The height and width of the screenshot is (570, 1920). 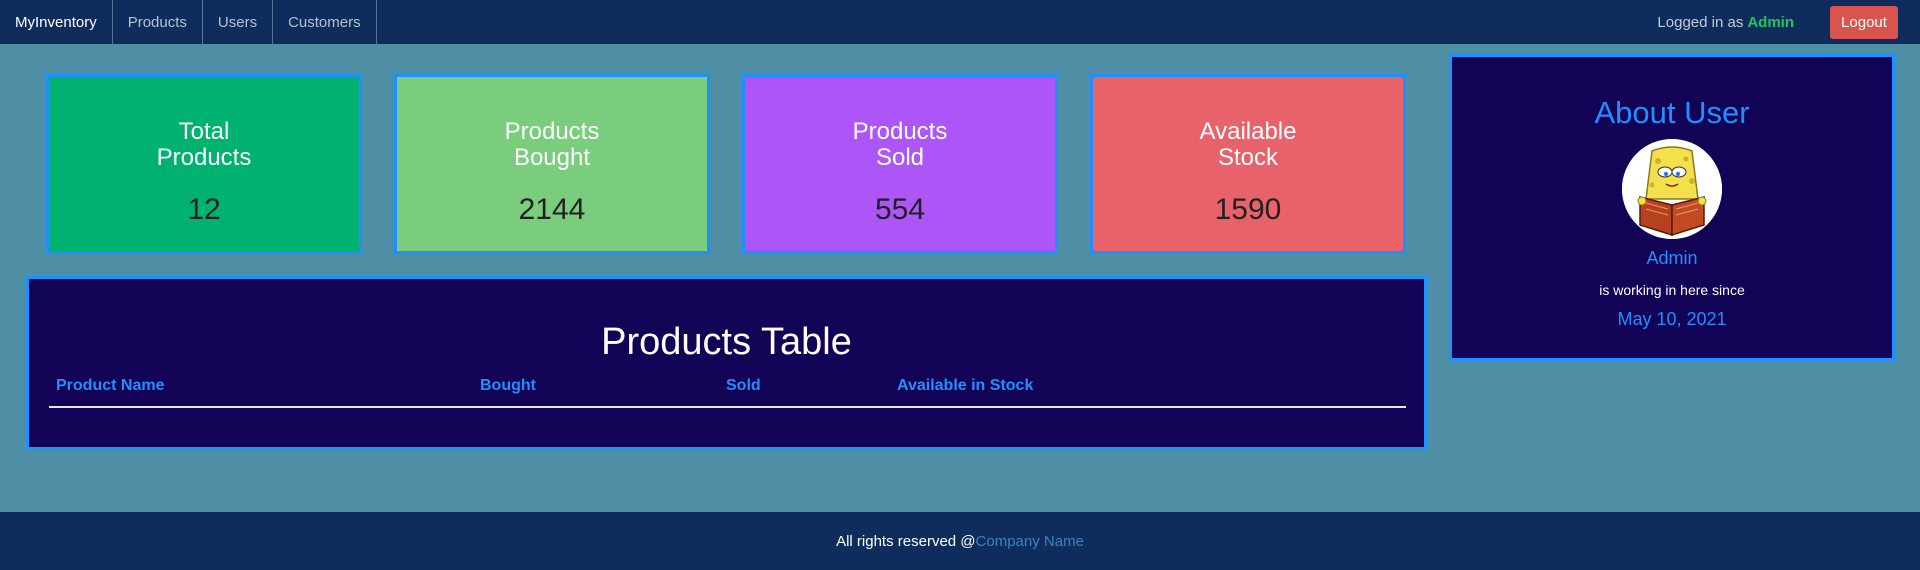 I want to click on card-title: Products Sold, so click(x=900, y=144).